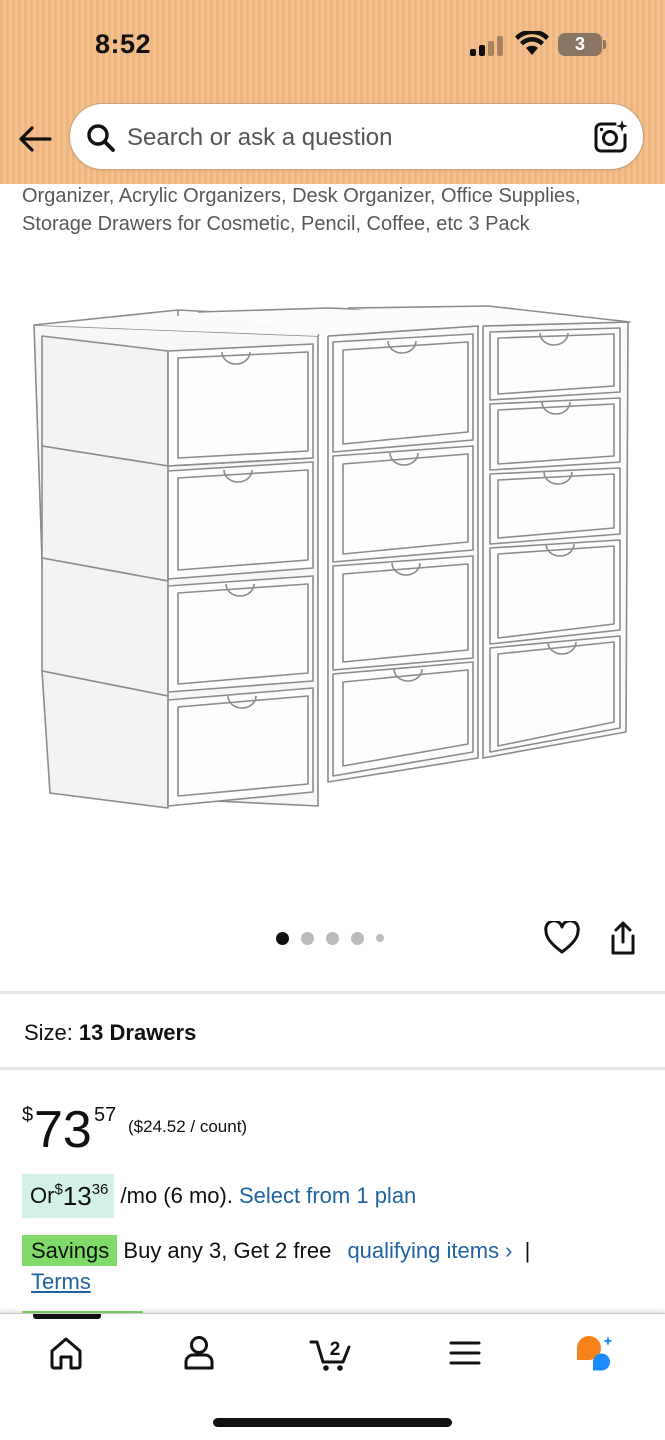 This screenshot has width=665, height=1440. What do you see at coordinates (173, 1195) in the screenshot?
I see `monthly-suffix: /mo (6 mo).` at bounding box center [173, 1195].